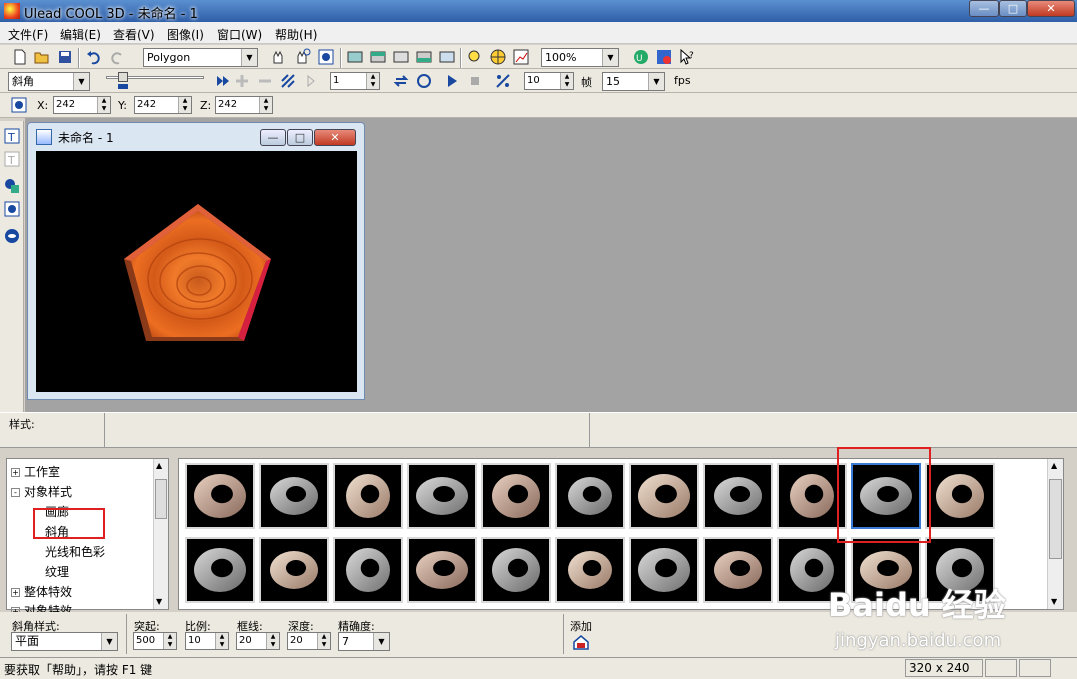 The image size is (1077, 679). What do you see at coordinates (20, 57) in the screenshot?
I see `new-file-icon` at bounding box center [20, 57].